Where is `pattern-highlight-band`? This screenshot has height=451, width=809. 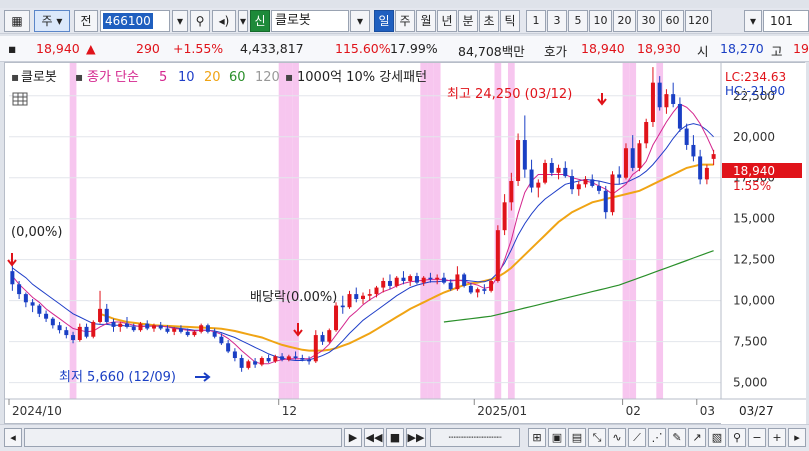
pattern-highlight-band is located at coordinates (282, 231).